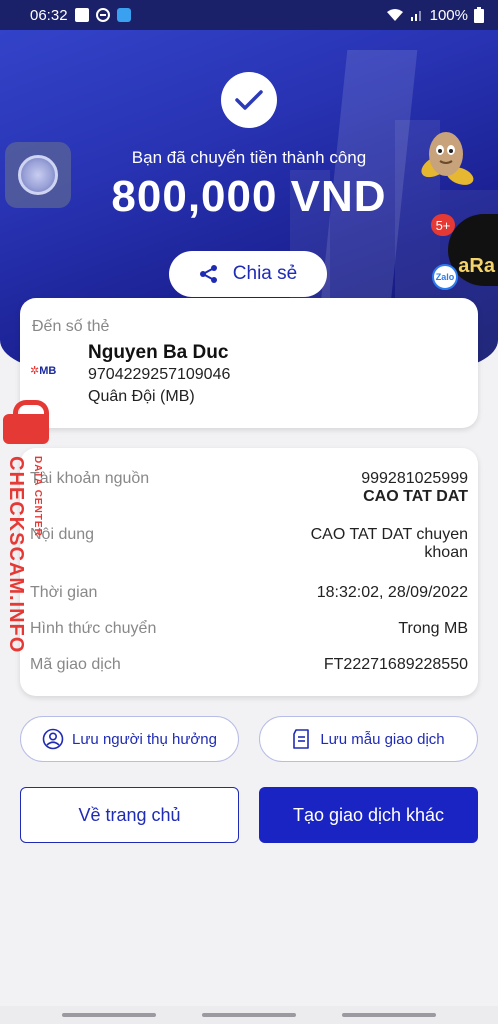 This screenshot has width=498, height=1024. What do you see at coordinates (249, 593) in the screenshot?
I see `time-row: Thời gian 18:32:02, 28/09/2022` at bounding box center [249, 593].